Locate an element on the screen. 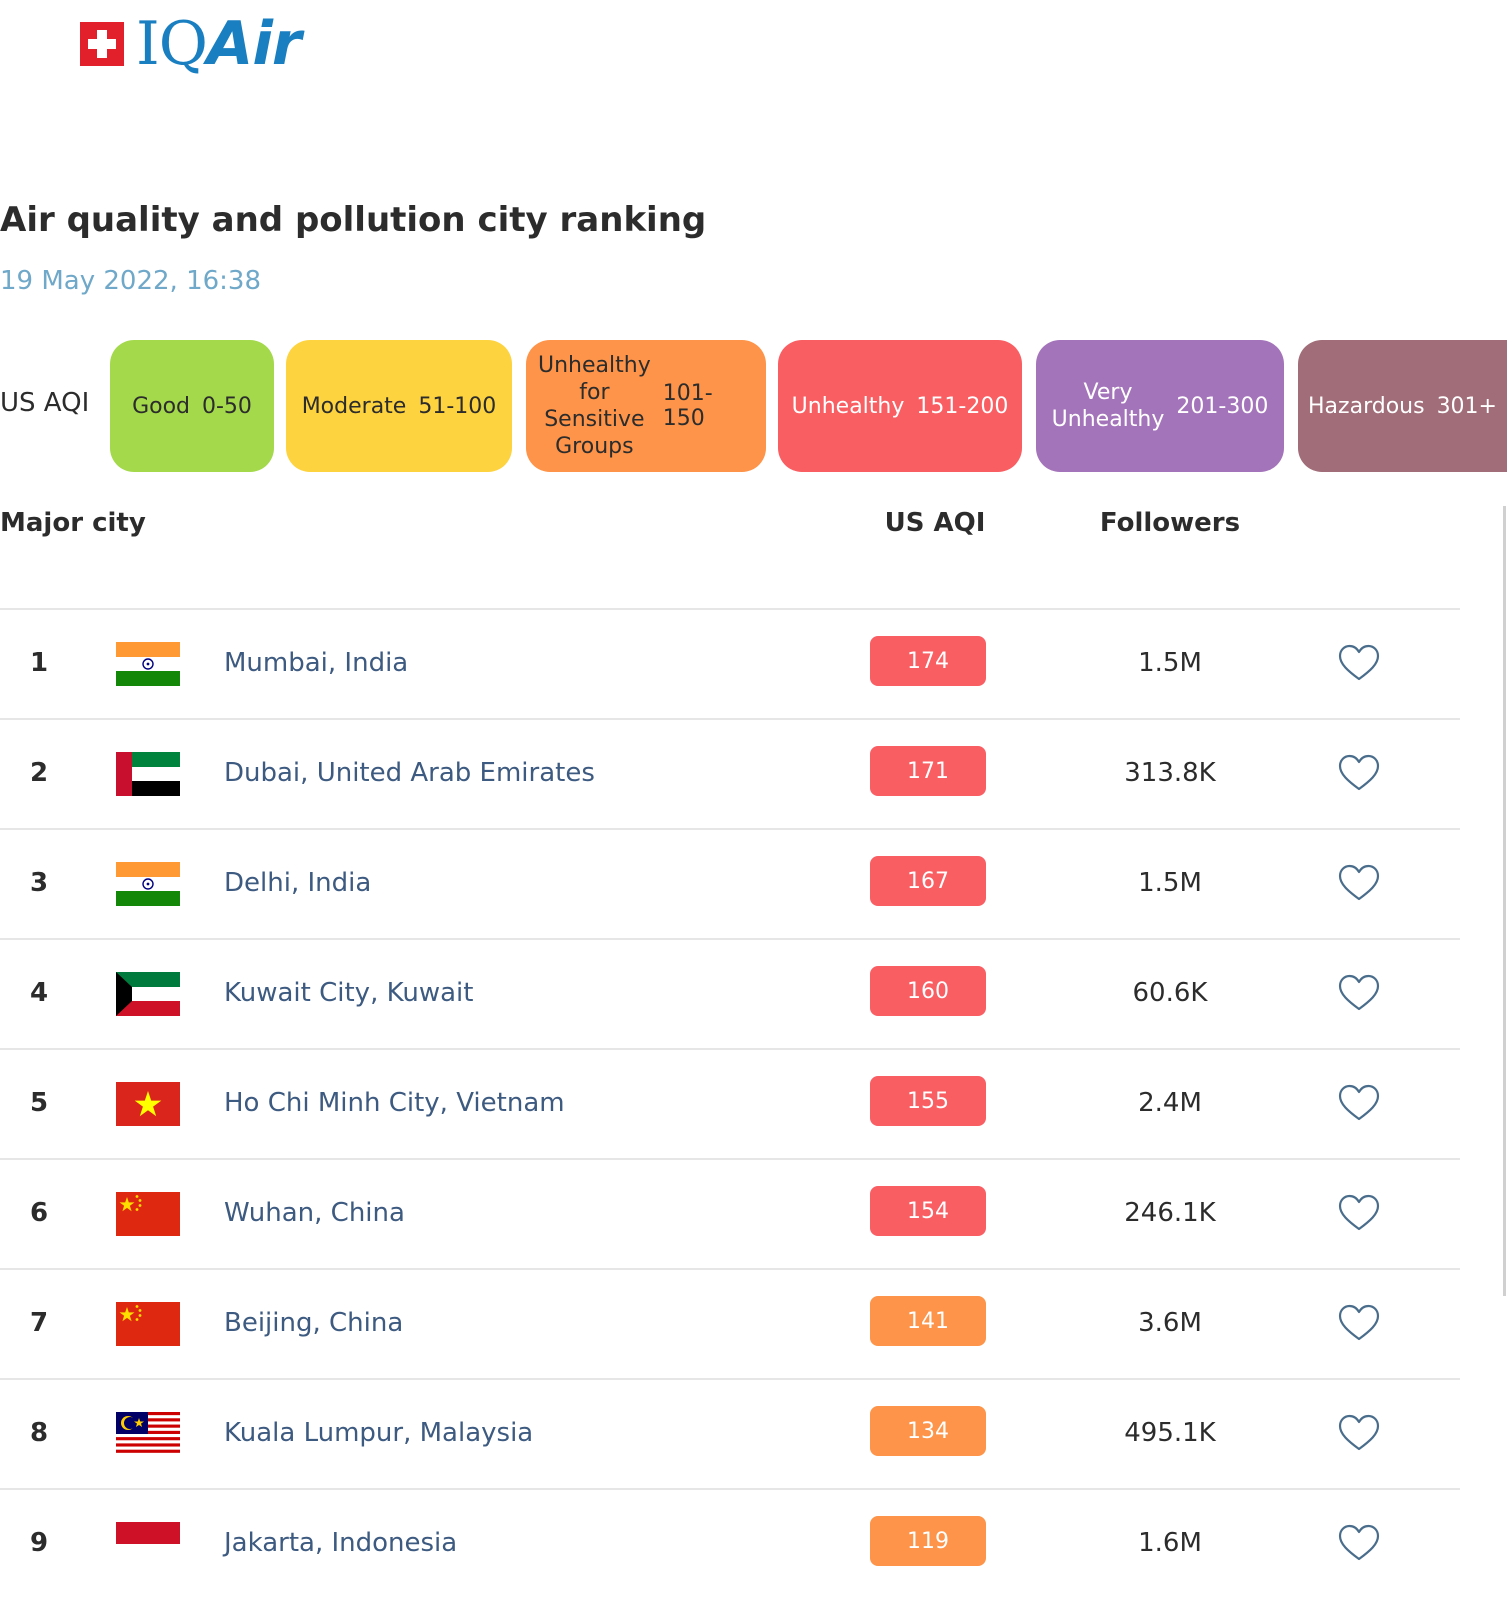 The width and height of the screenshot is (1507, 1600). aqi-badge: 119 is located at coordinates (928, 1541).